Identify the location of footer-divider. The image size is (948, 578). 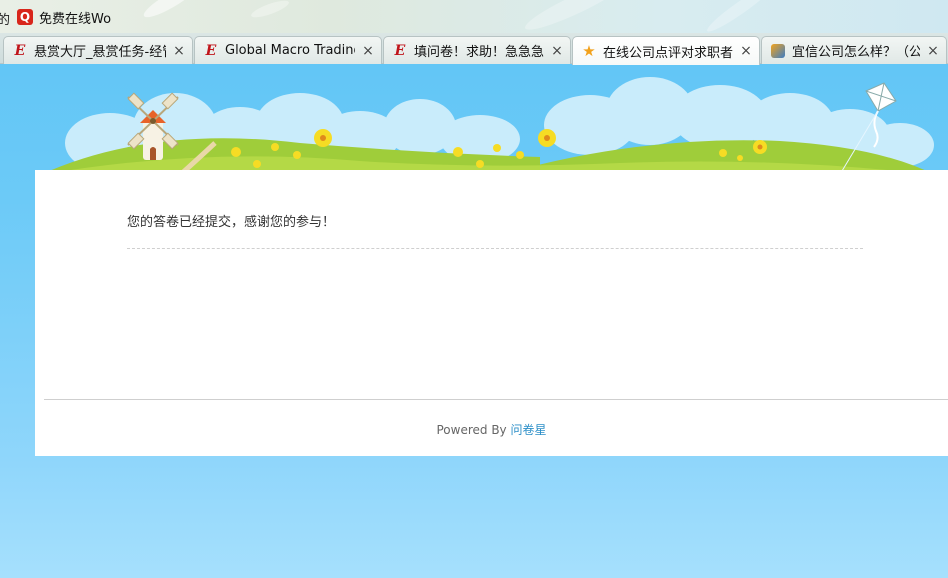
(496, 399).